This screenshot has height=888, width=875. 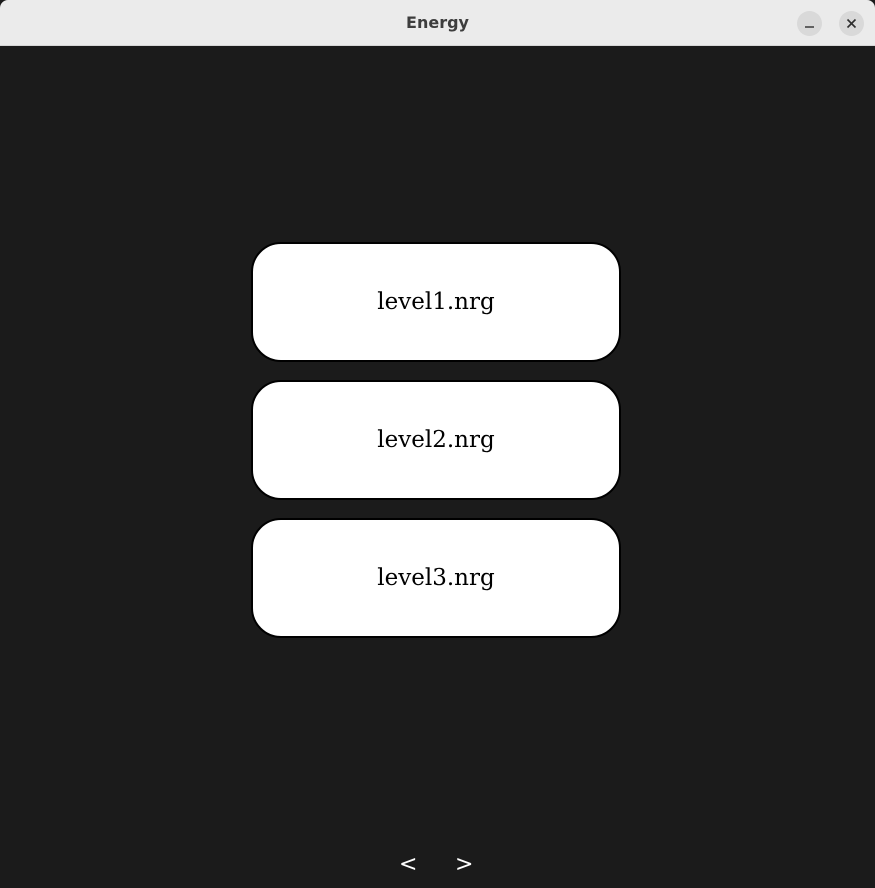 I want to click on level-label: level3.nrg, so click(x=436, y=578).